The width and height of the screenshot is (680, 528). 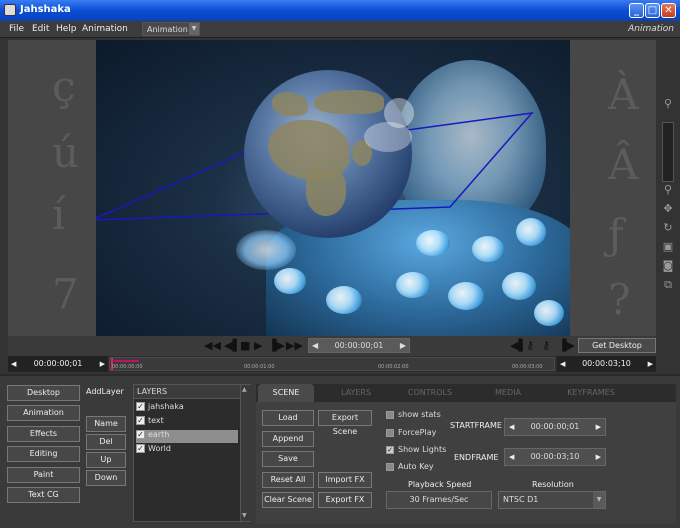 I want to click on show-stats-option: show stats, so click(x=413, y=414).